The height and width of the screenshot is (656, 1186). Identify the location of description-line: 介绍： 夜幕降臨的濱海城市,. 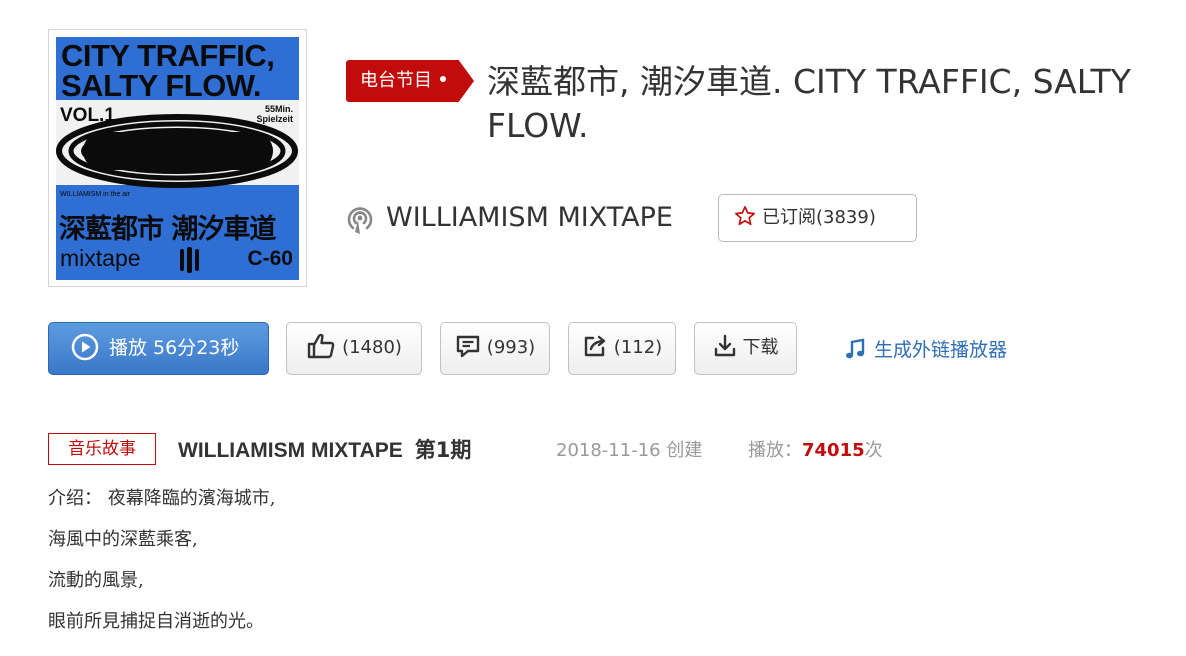
(162, 498).